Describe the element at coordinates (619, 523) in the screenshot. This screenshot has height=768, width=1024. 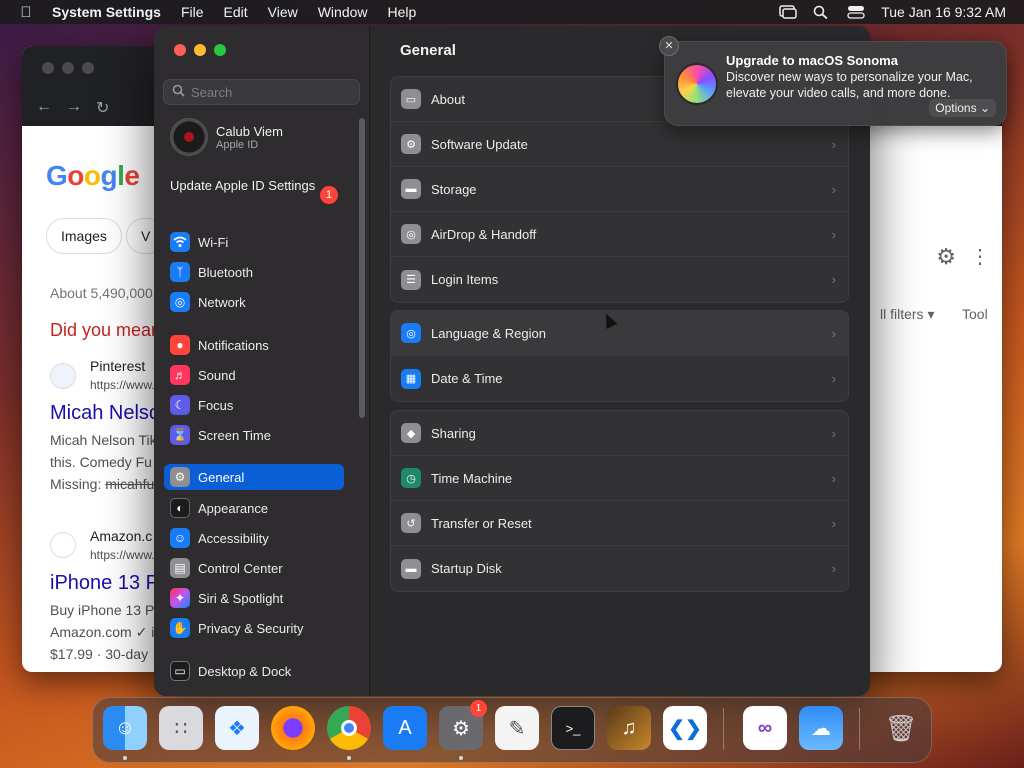
I see `row-transfer-reset: ↺ Transfer or Reset ›` at that location.